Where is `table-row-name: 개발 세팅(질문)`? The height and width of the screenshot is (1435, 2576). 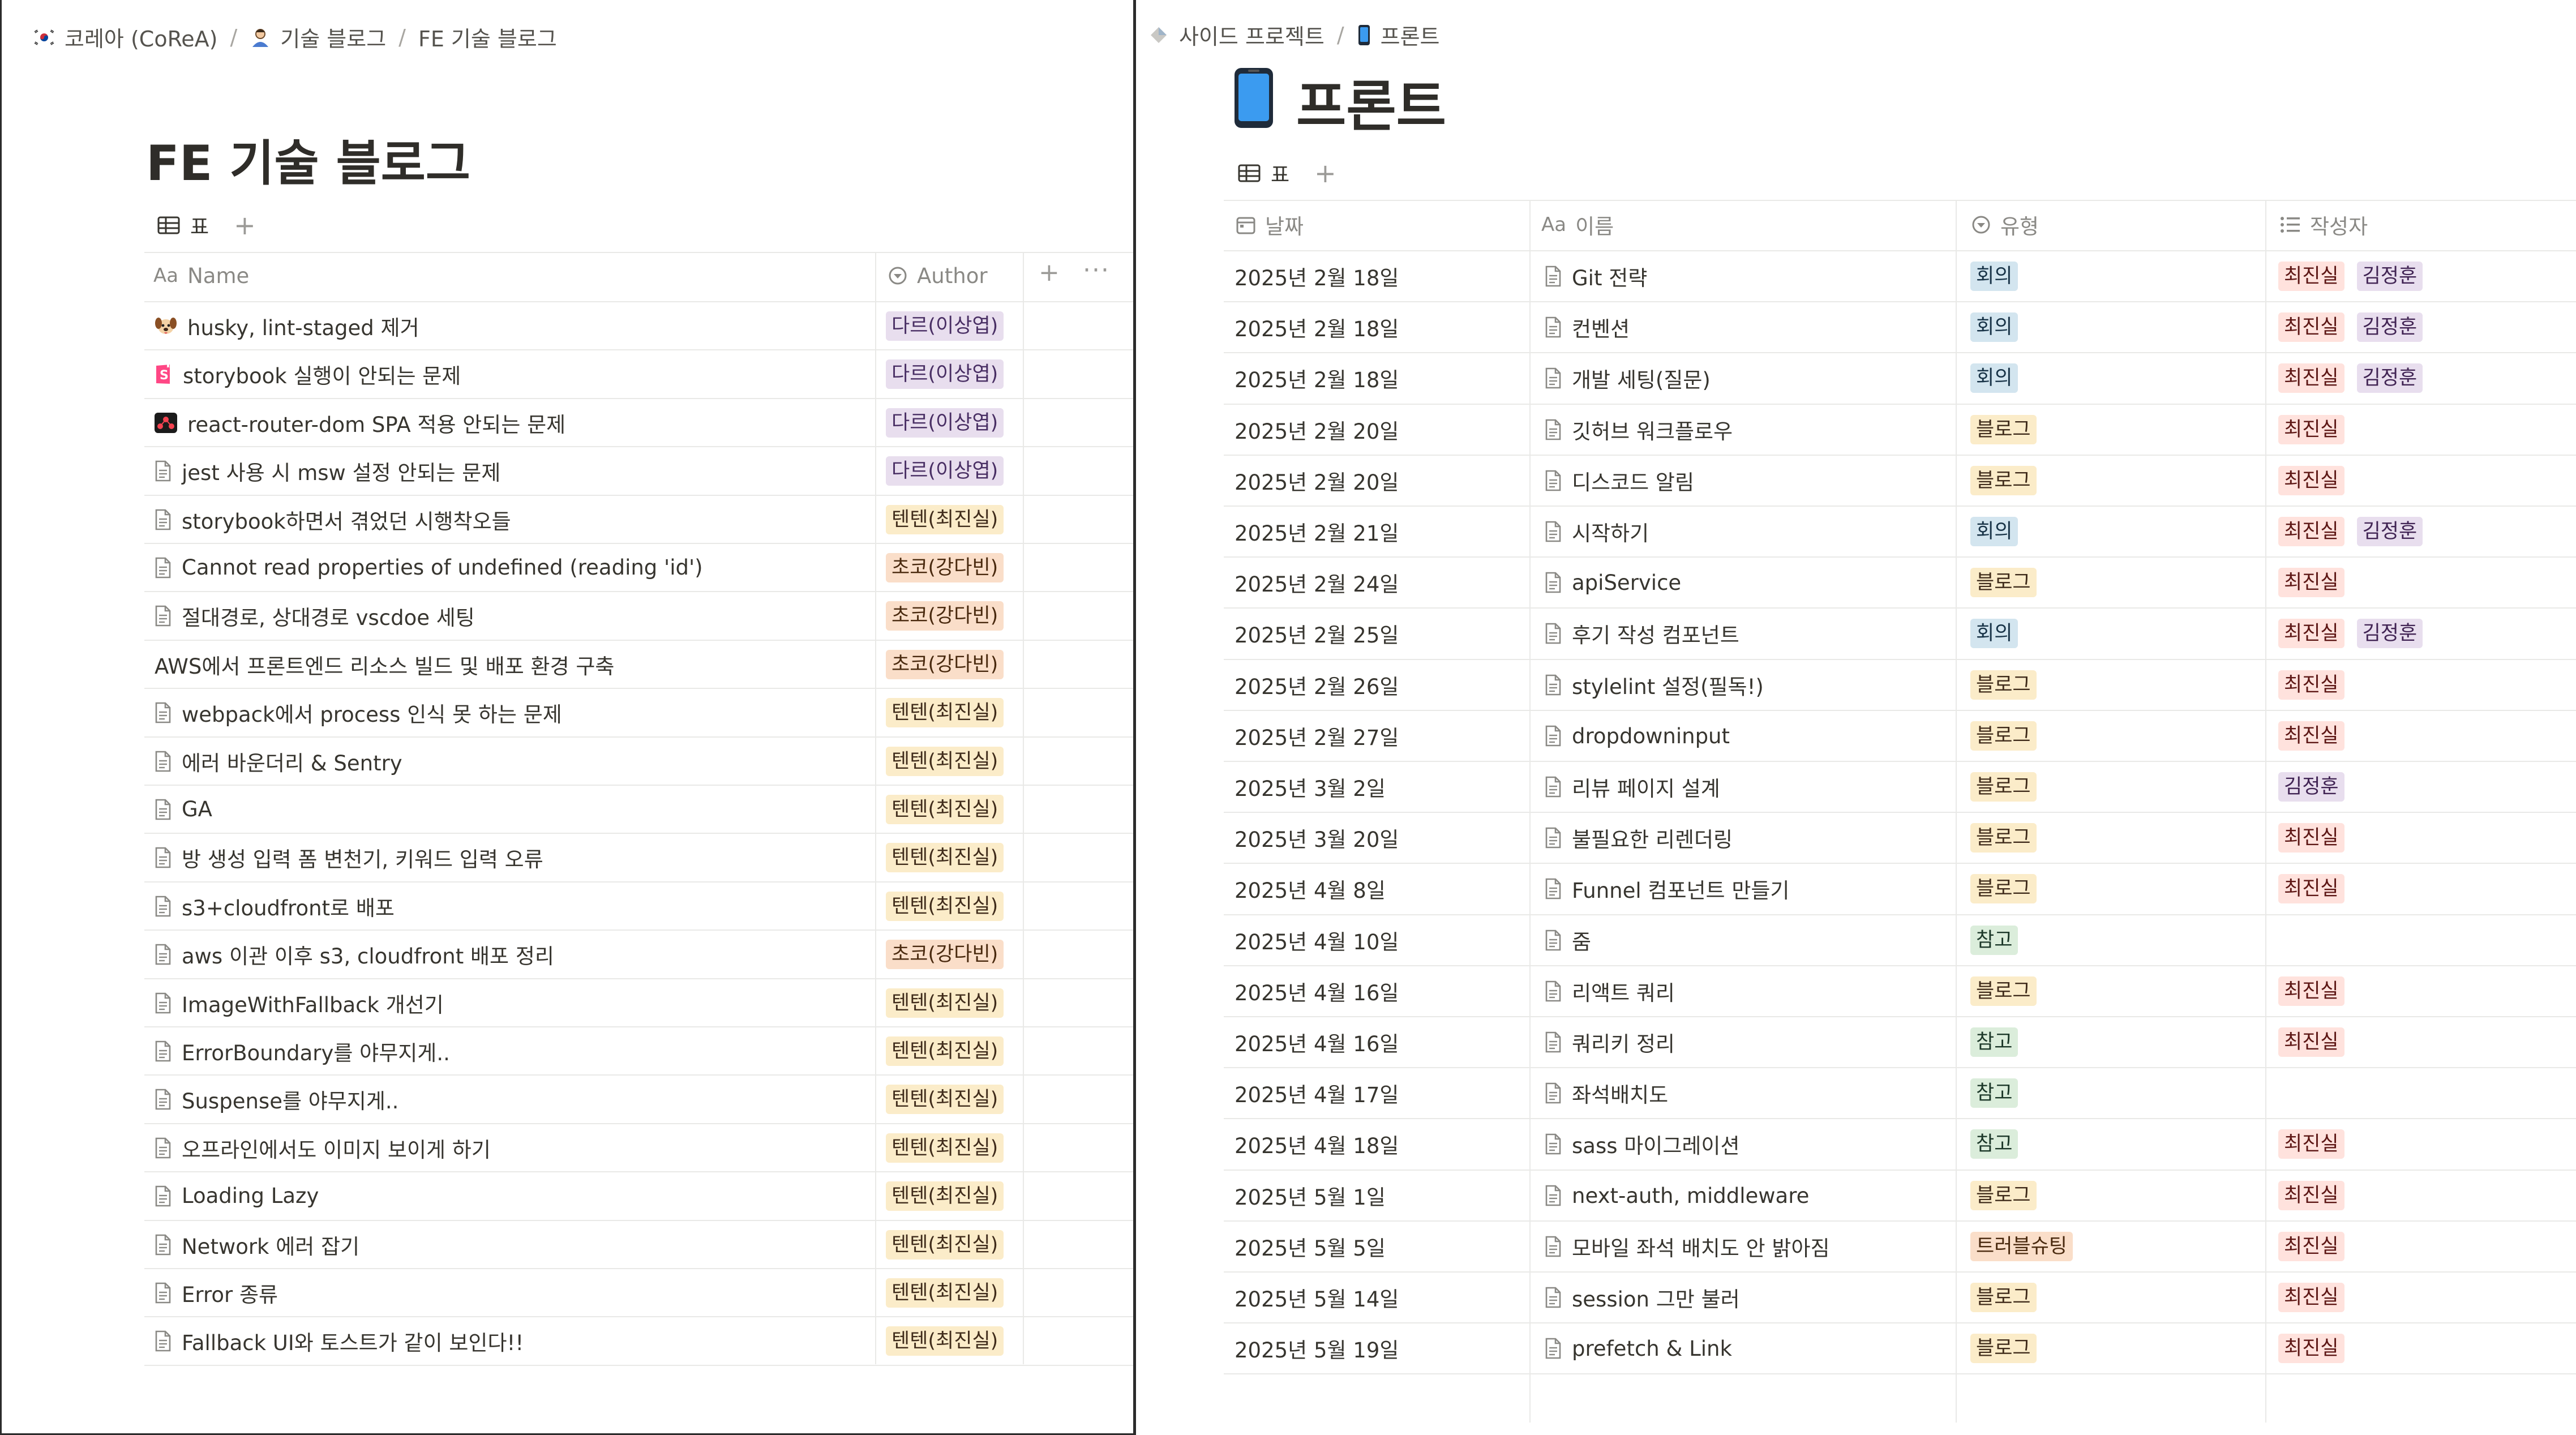
table-row-name: 개발 세팅(질문) is located at coordinates (1747, 378).